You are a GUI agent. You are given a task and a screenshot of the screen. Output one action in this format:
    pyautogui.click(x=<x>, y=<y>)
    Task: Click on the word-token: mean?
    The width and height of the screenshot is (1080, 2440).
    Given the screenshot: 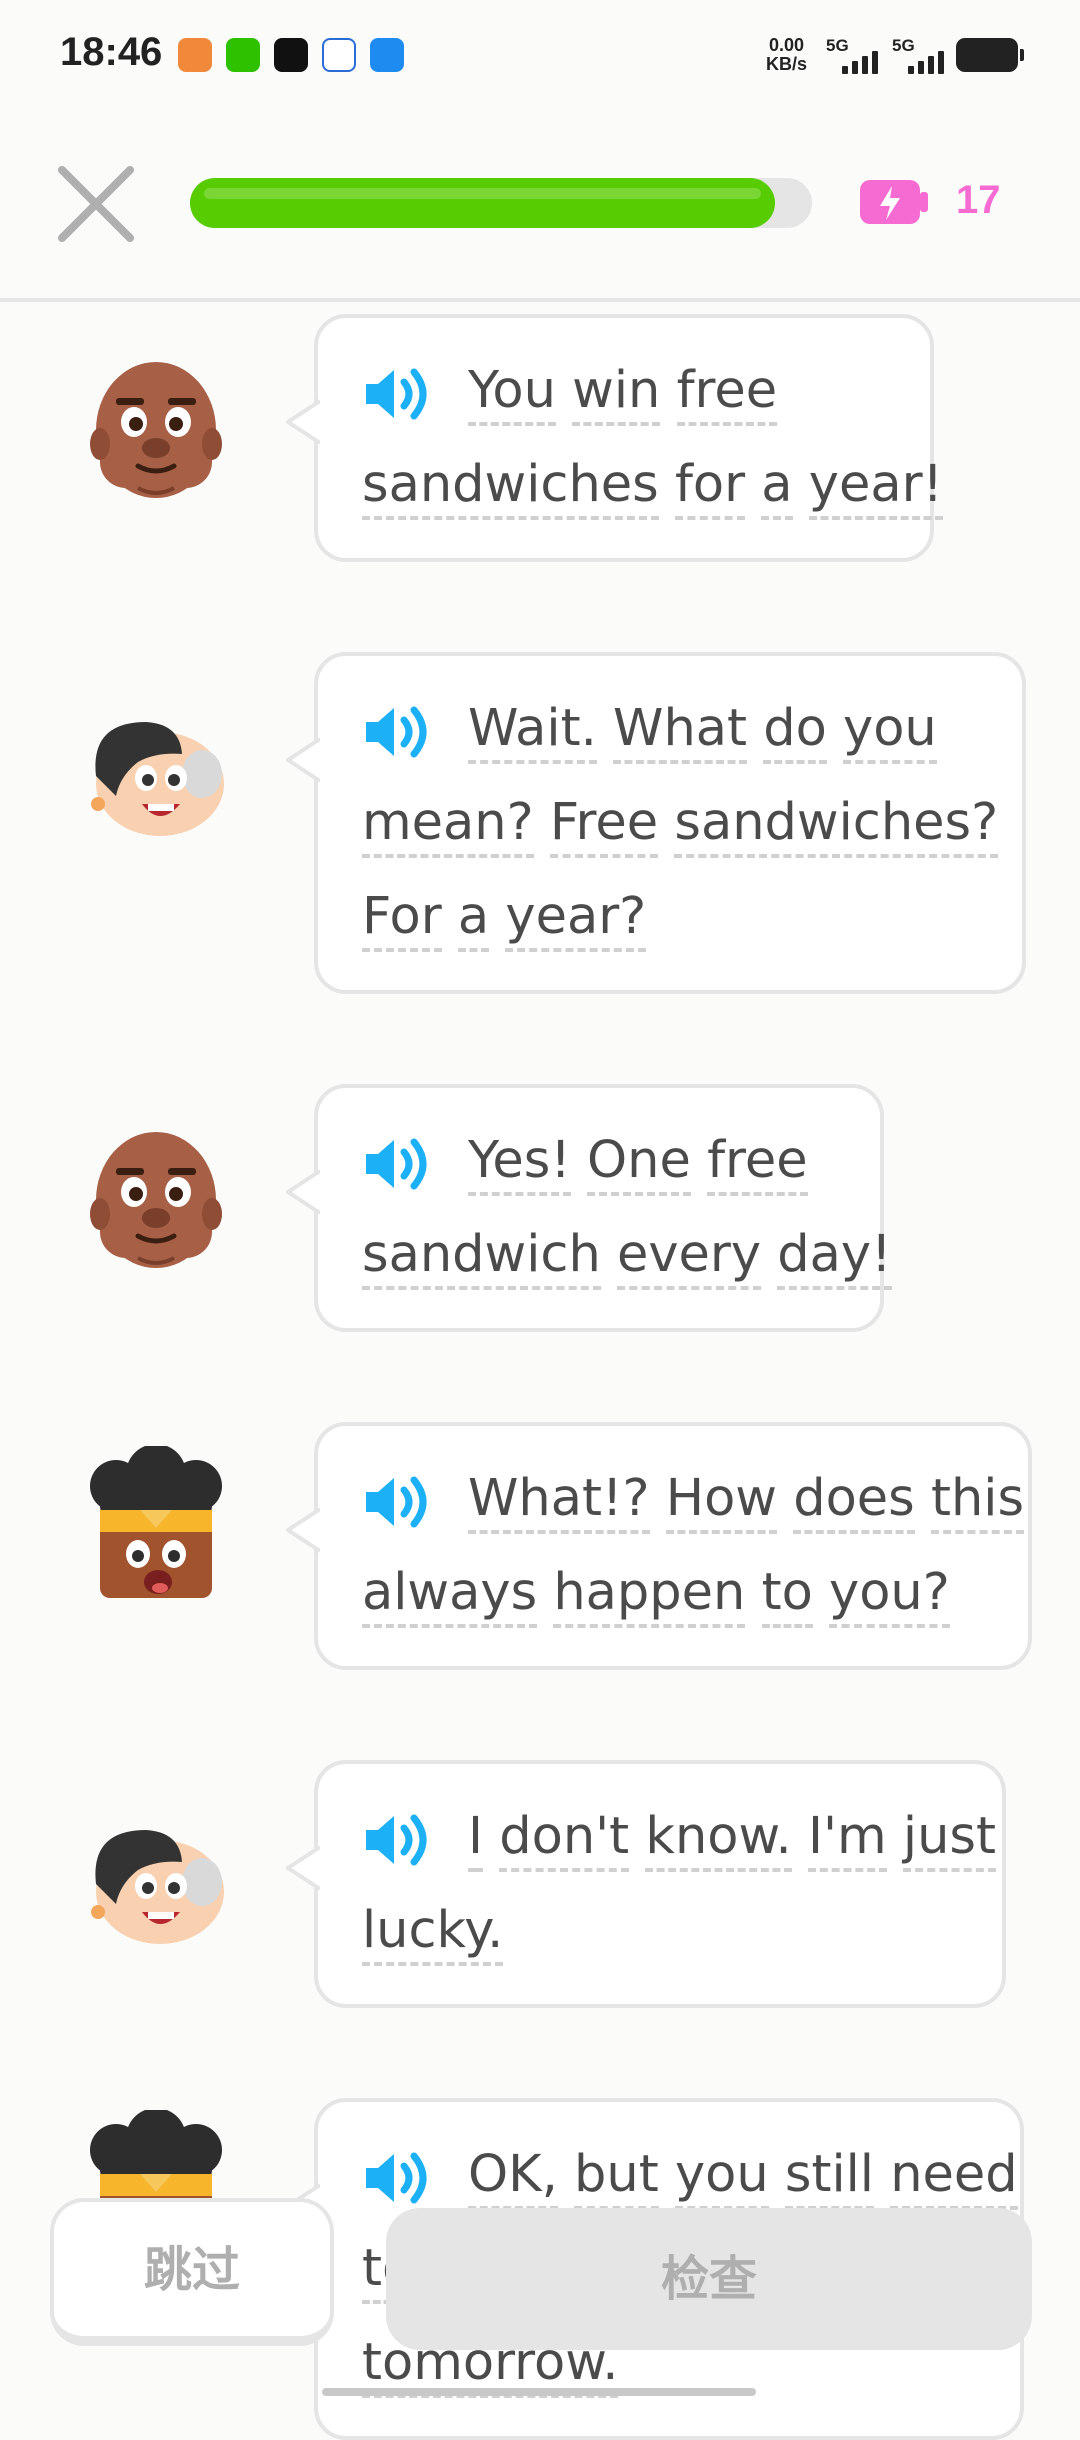 What is the action you would take?
    pyautogui.click(x=448, y=825)
    